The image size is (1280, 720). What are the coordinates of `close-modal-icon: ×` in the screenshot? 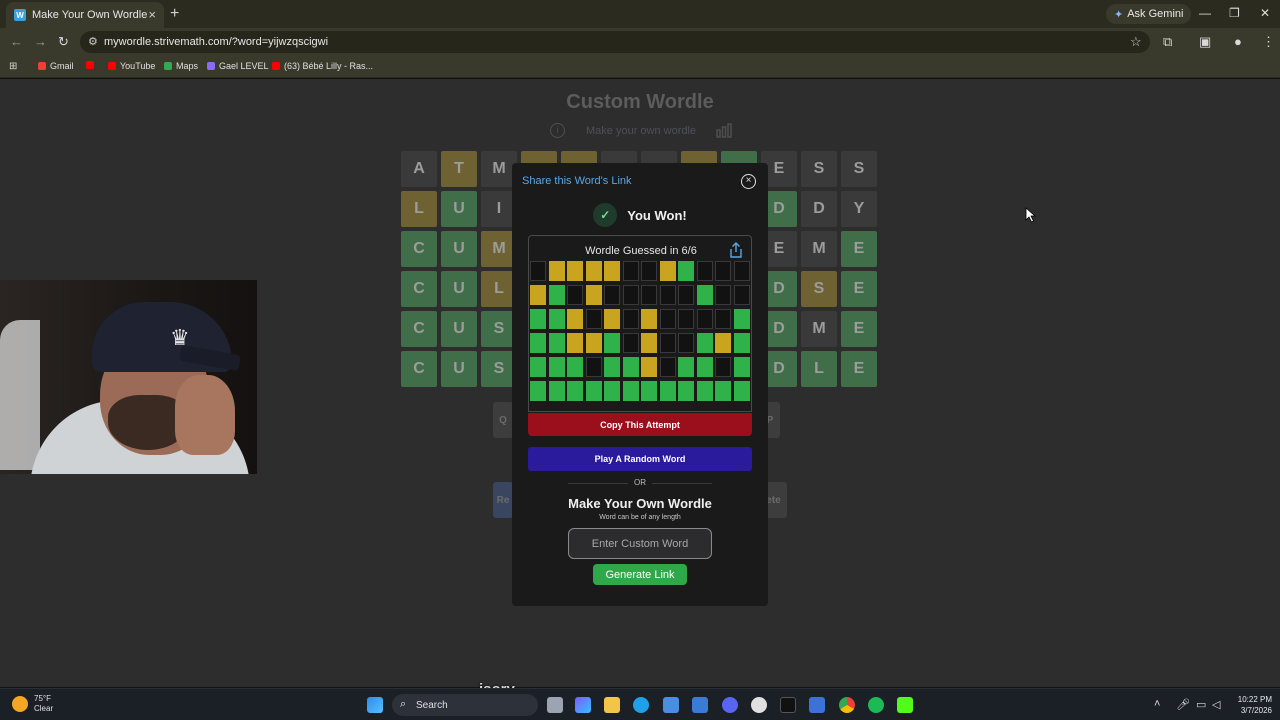 It's located at (748, 181).